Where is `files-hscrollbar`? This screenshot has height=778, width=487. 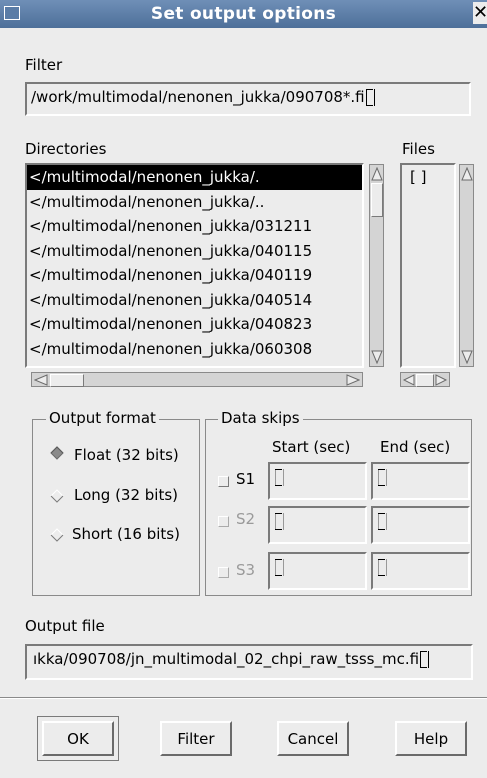 files-hscrollbar is located at coordinates (425, 379).